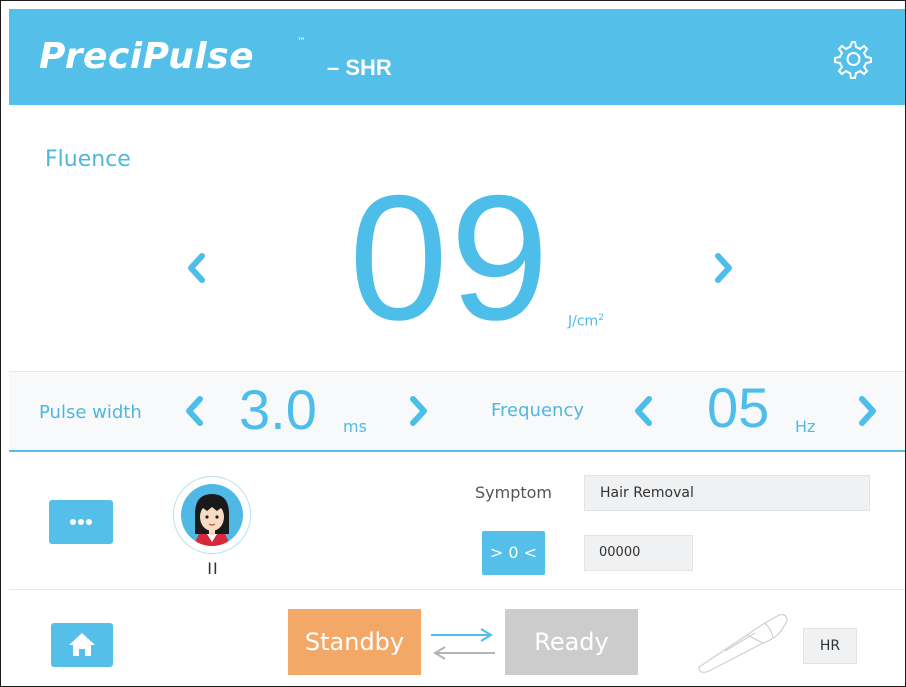  Describe the element at coordinates (354, 642) in the screenshot. I see `standby-button: Standby` at that location.